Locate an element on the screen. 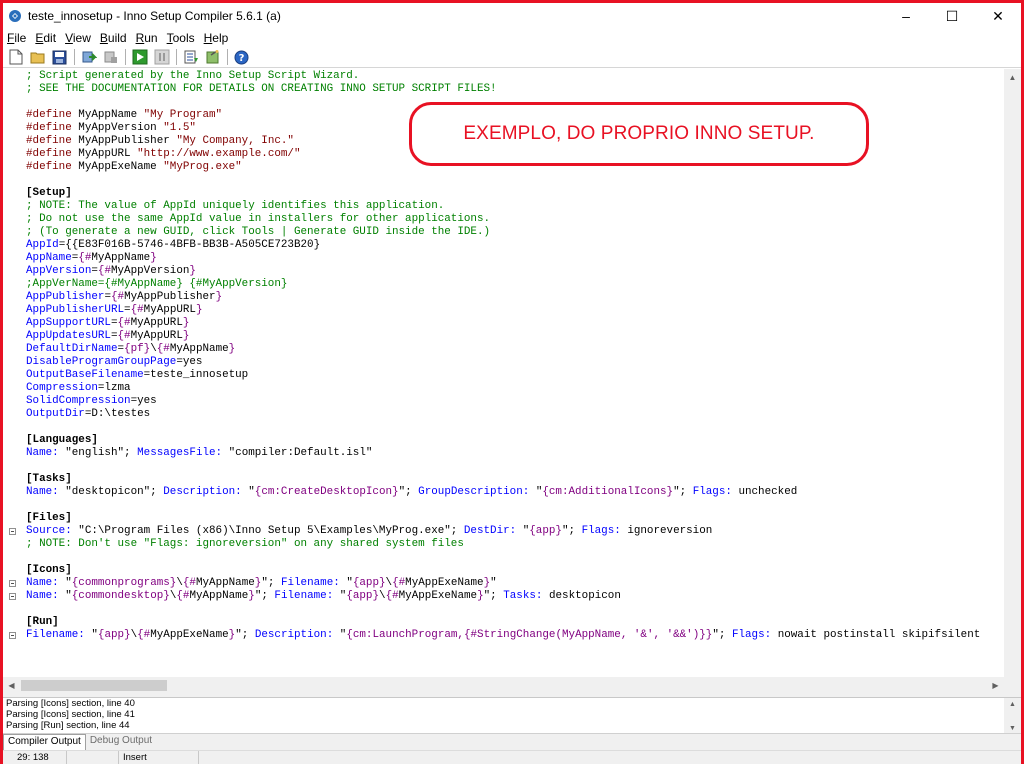 The image size is (1024, 764). minimize-button: – is located at coordinates (906, 16).